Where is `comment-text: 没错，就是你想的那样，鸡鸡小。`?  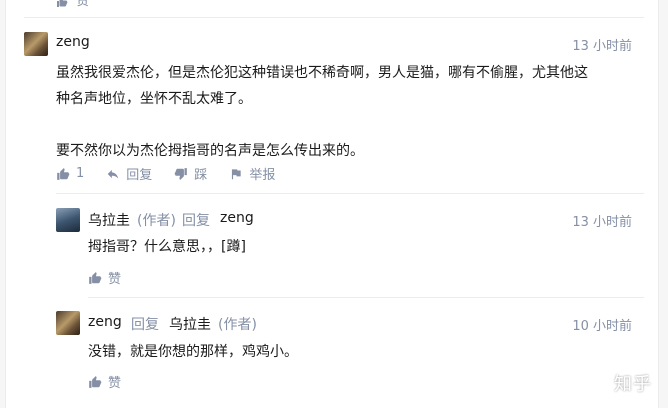
comment-text: 没错，就是你想的那样，鸡鸡小。 is located at coordinates (193, 352).